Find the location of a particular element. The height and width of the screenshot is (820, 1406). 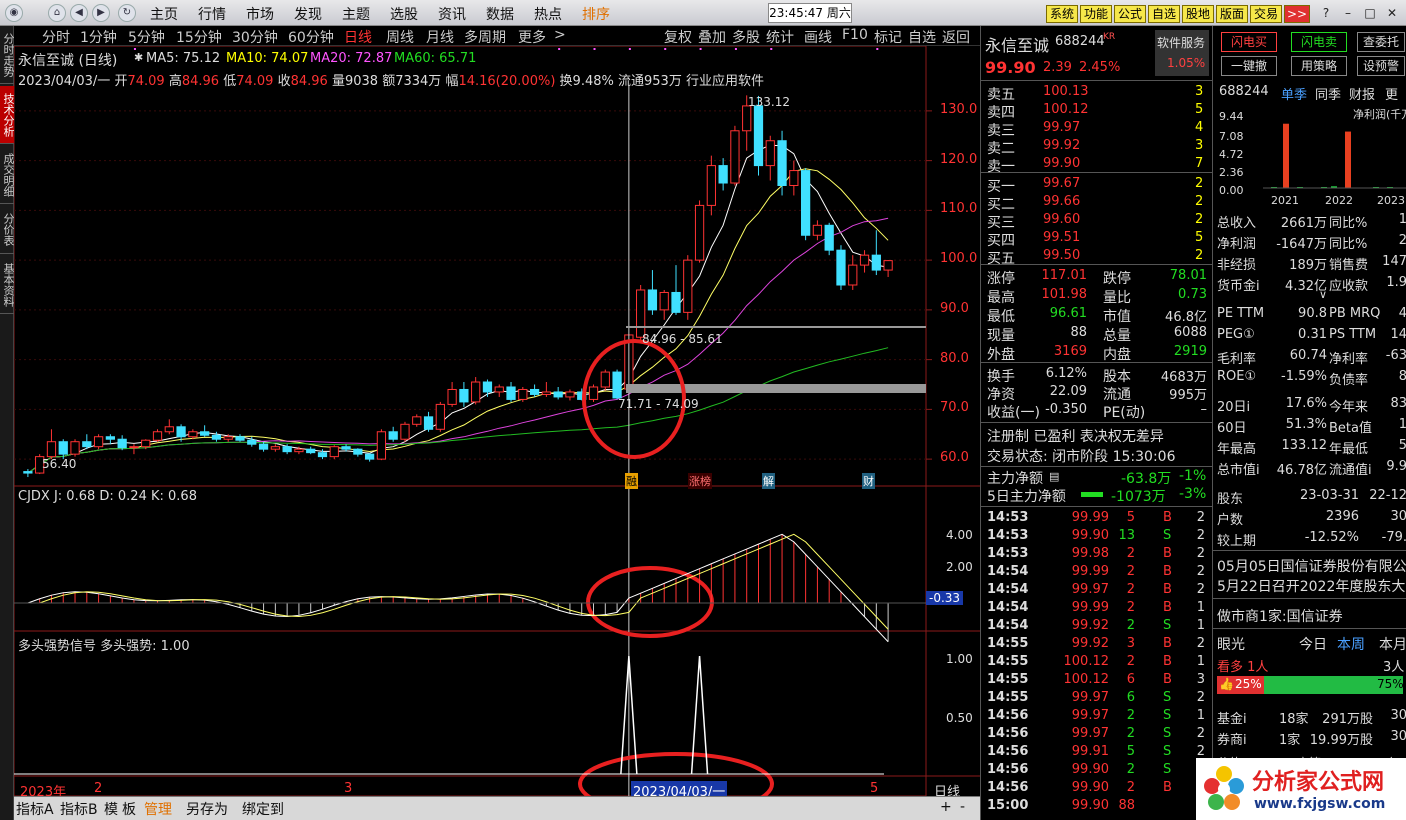

ask-price: 99.90 is located at coordinates (1061, 163).